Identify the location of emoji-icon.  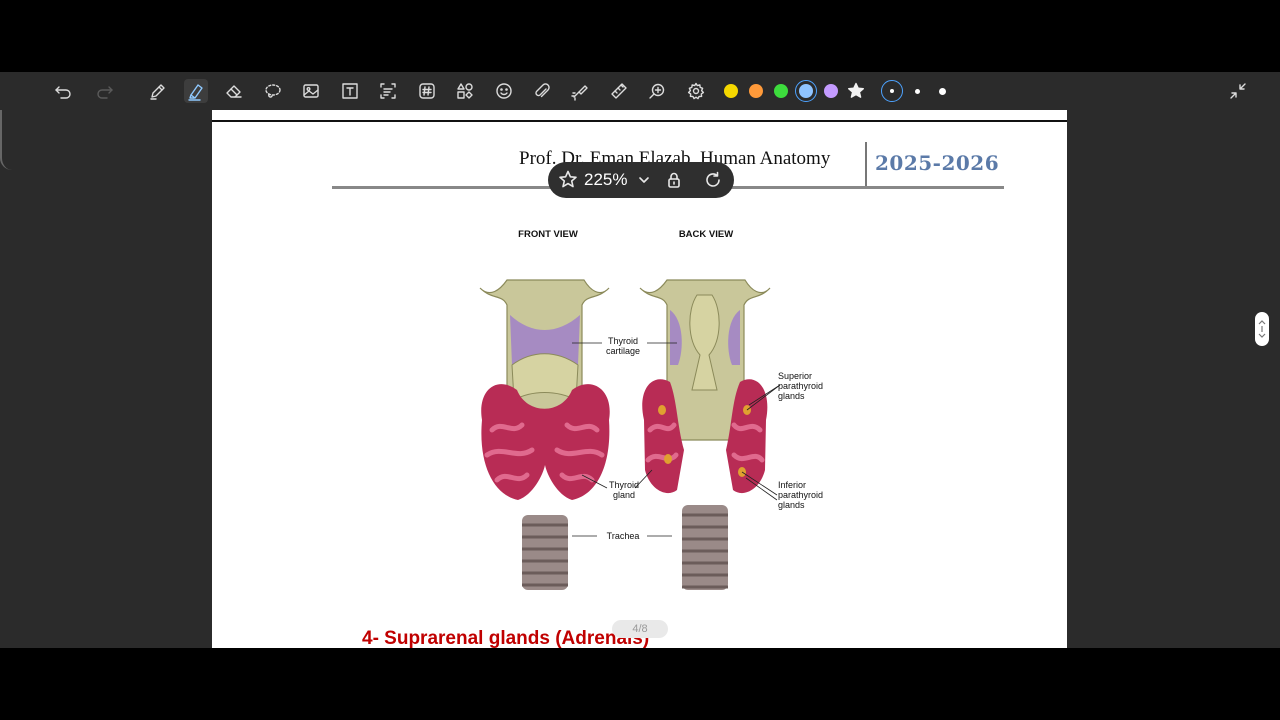
(504, 91).